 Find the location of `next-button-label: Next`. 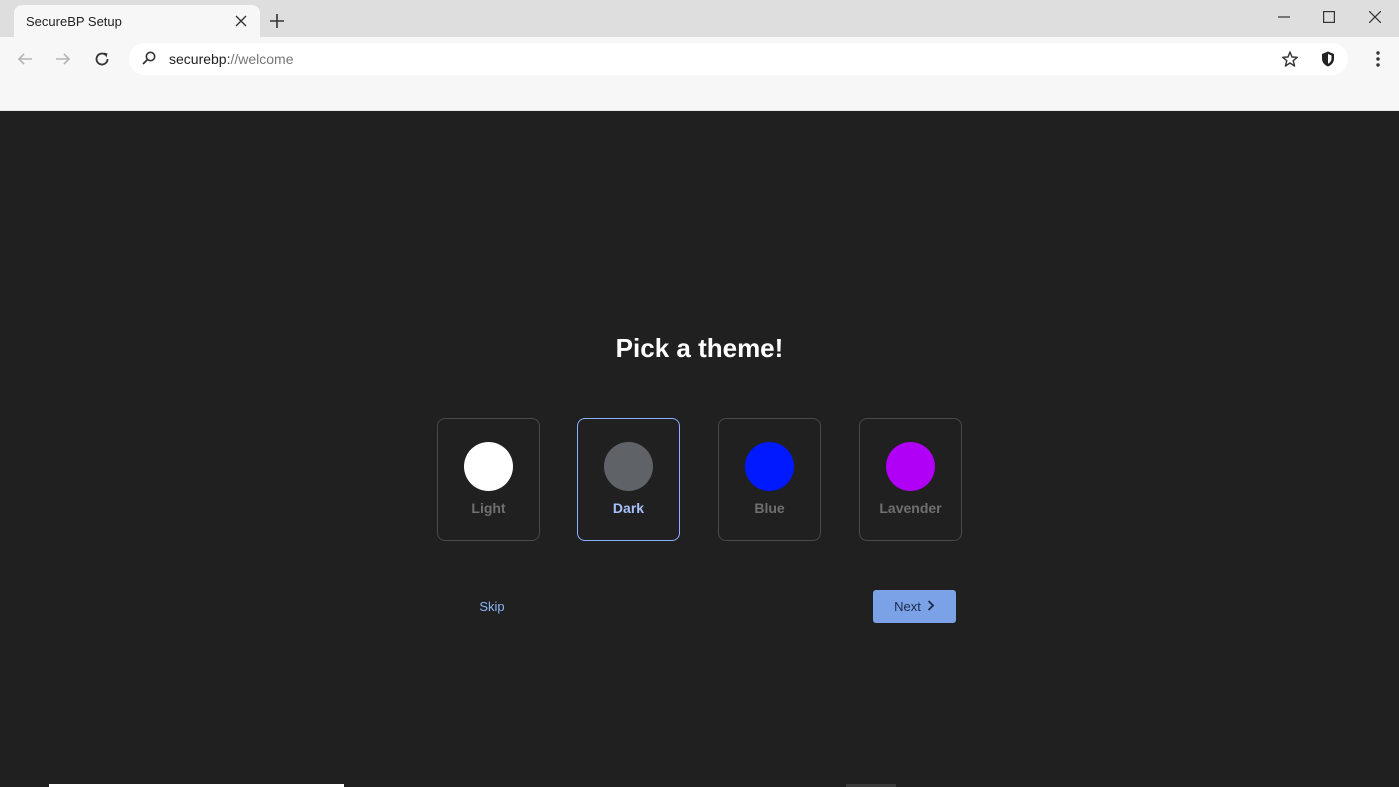

next-button-label: Next is located at coordinates (907, 606).